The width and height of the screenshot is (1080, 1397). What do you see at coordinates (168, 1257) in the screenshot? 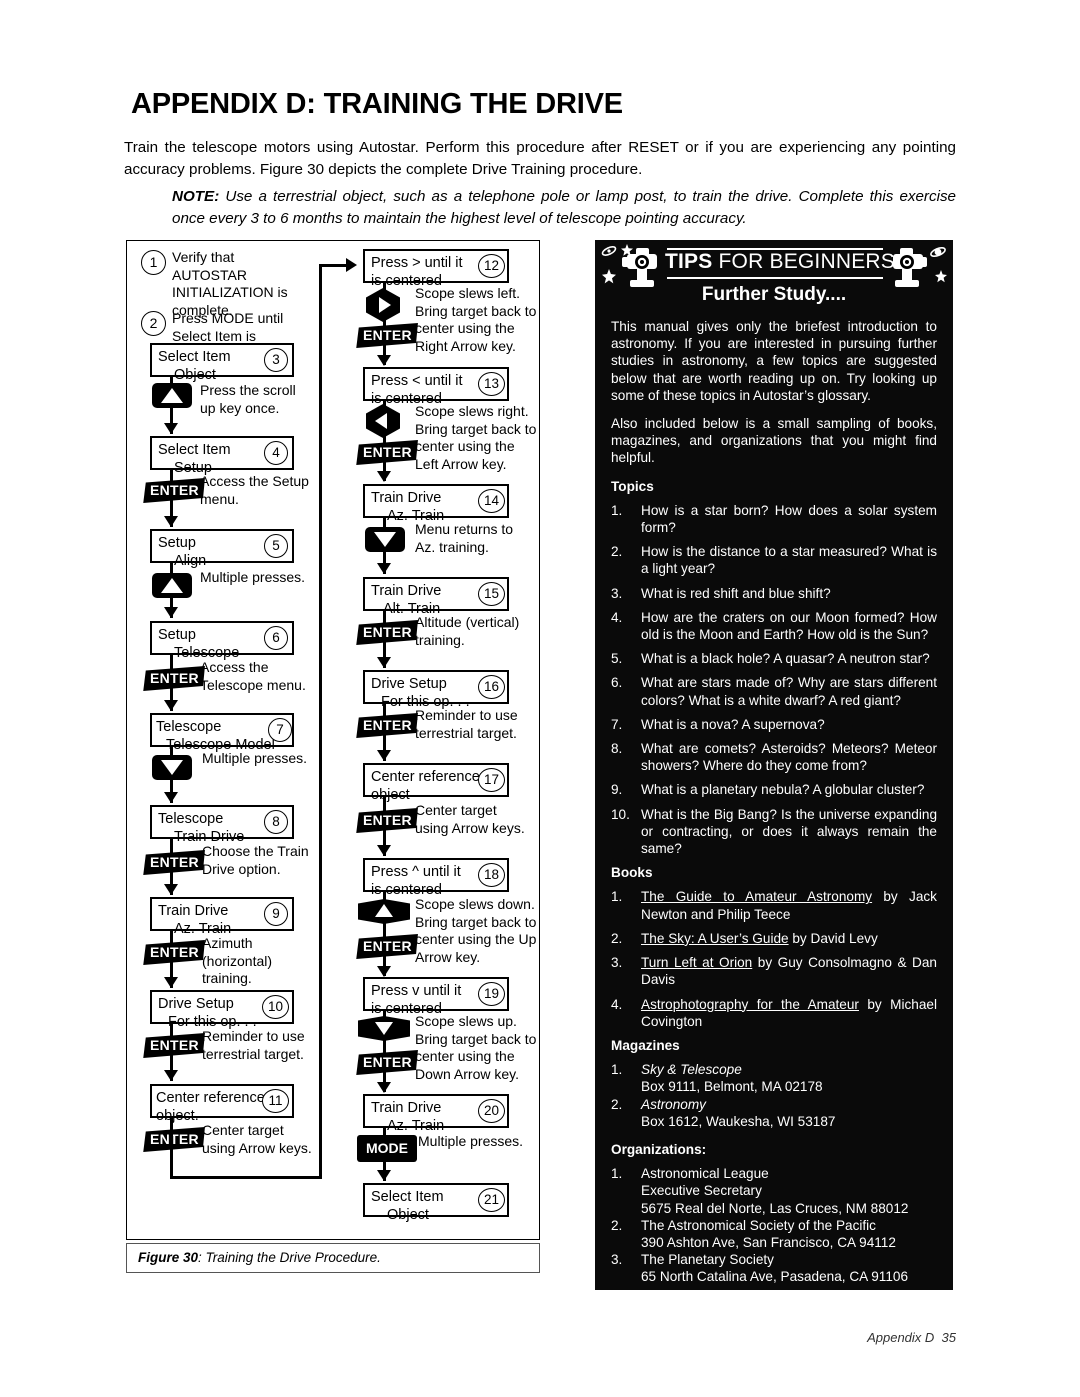
I see `figure-caption-label: Figure 30` at bounding box center [168, 1257].